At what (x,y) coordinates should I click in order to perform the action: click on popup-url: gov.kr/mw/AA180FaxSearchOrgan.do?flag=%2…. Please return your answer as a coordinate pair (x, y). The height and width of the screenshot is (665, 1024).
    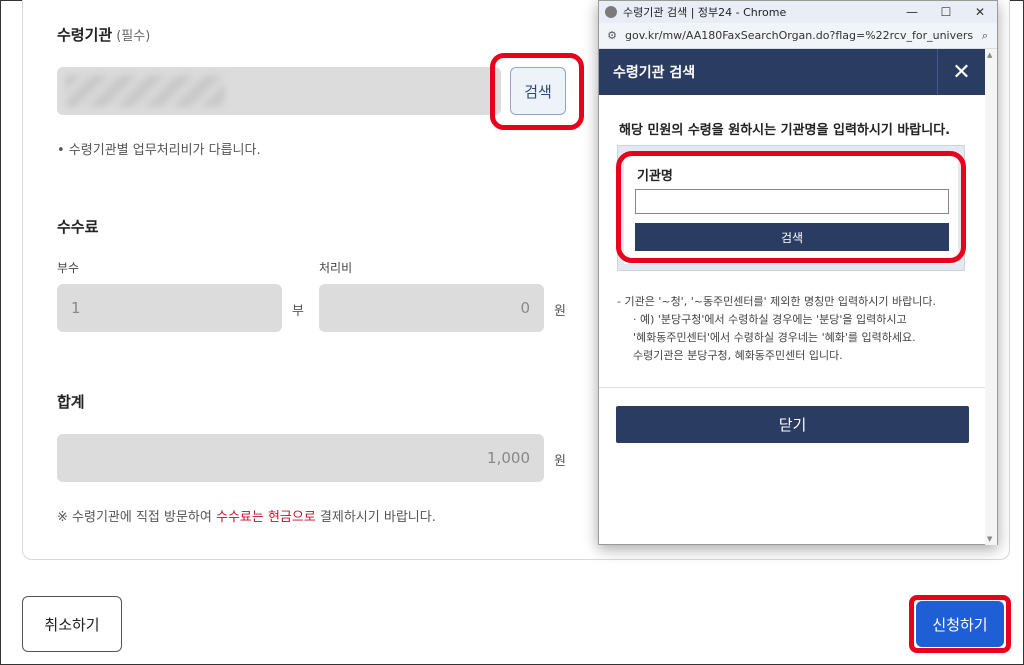
    Looking at the image, I should click on (799, 35).